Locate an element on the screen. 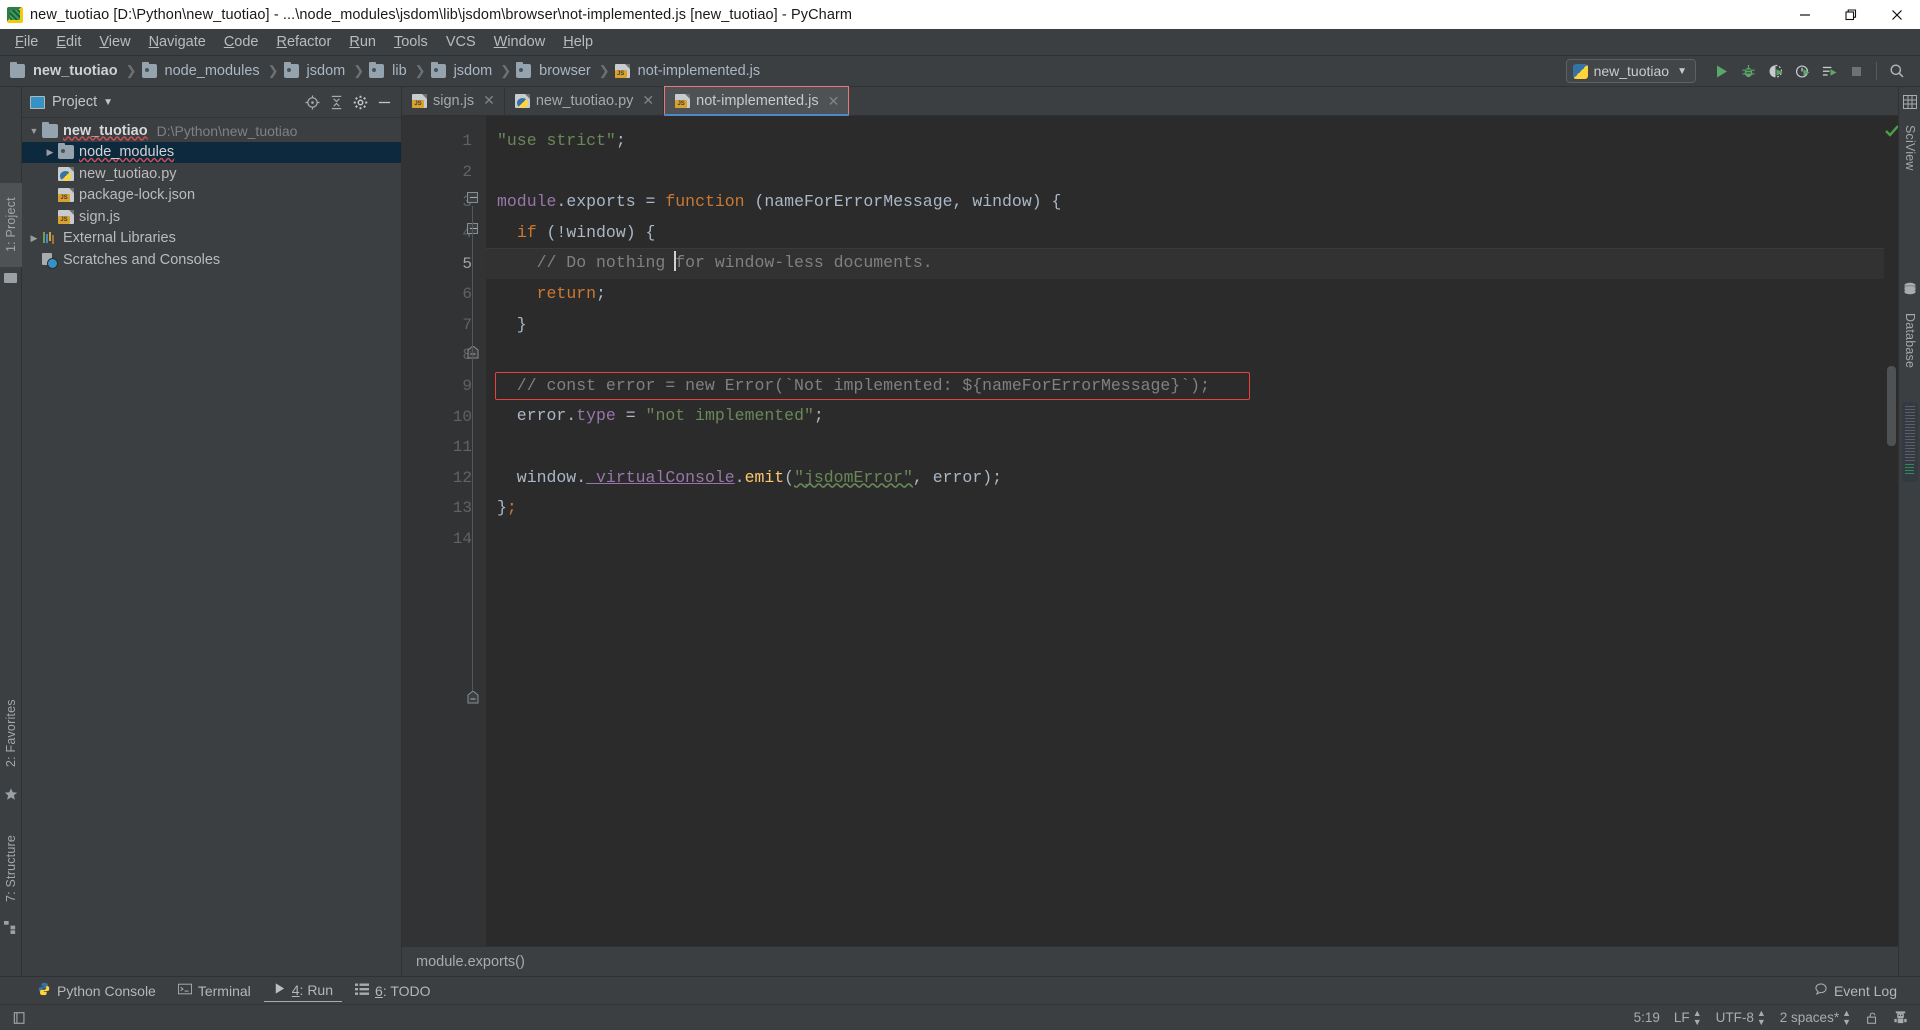  breadcrumb-lib: lib is located at coordinates (389, 71).